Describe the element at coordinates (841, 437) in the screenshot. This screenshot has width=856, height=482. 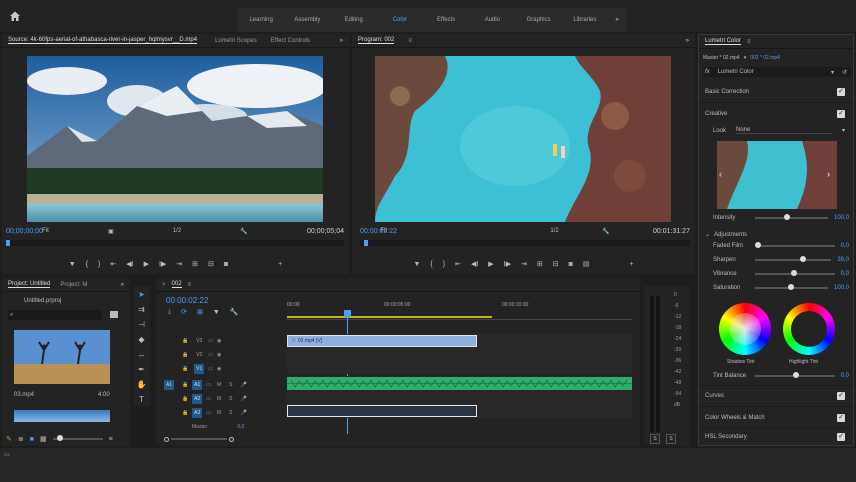
I see `hsl-secondary-checkbox: ✓` at that location.